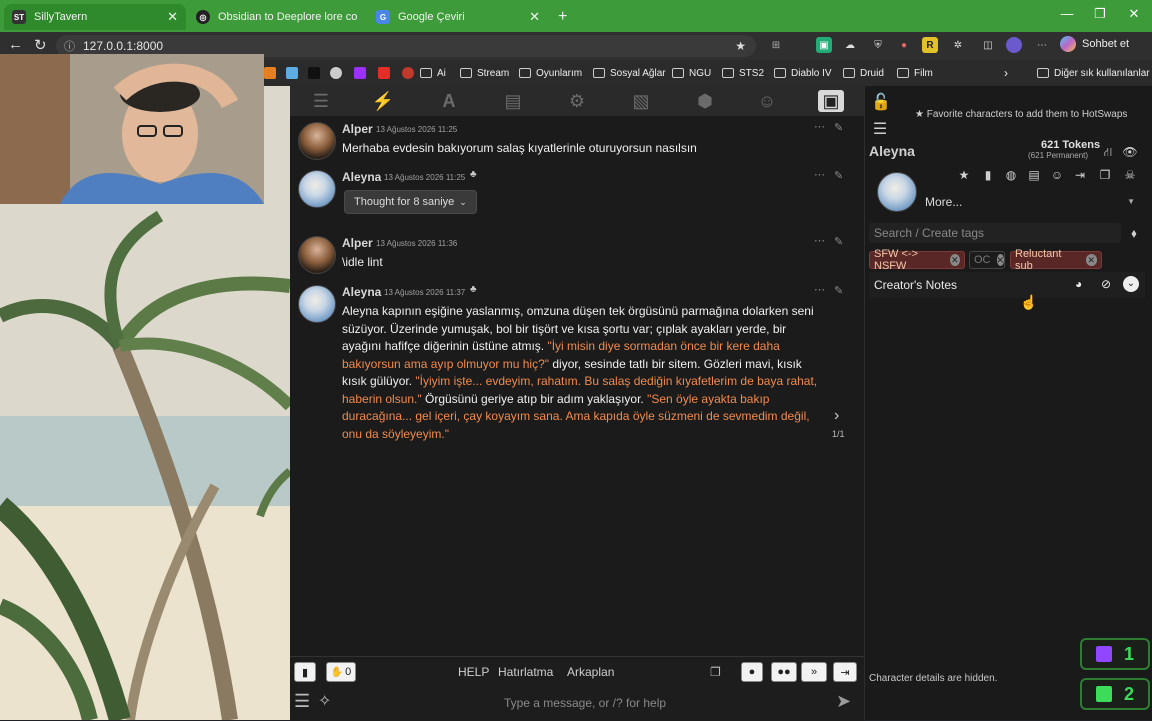 This screenshot has height=721, width=1152. Describe the element at coordinates (995, 233) in the screenshot. I see `tag-search-input: Search / Create tags` at that location.